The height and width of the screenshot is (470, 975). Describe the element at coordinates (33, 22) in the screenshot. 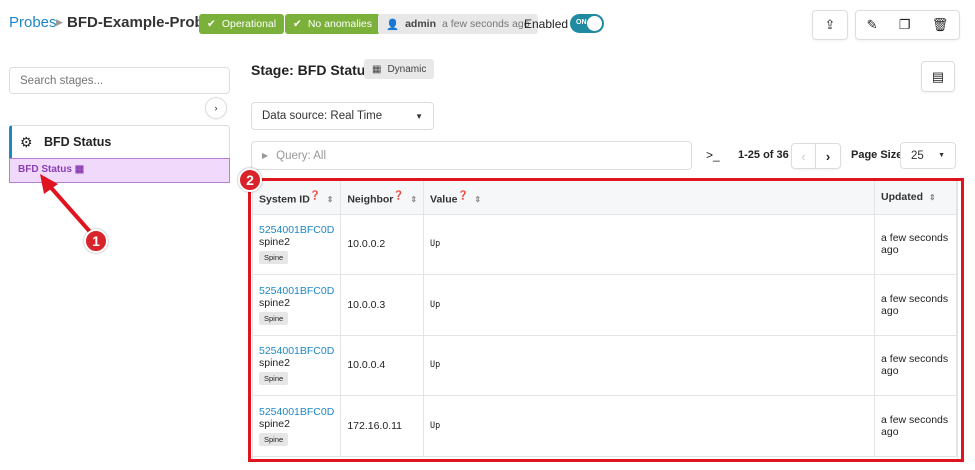

I see `breadcrumb-probes-link: Probes` at that location.